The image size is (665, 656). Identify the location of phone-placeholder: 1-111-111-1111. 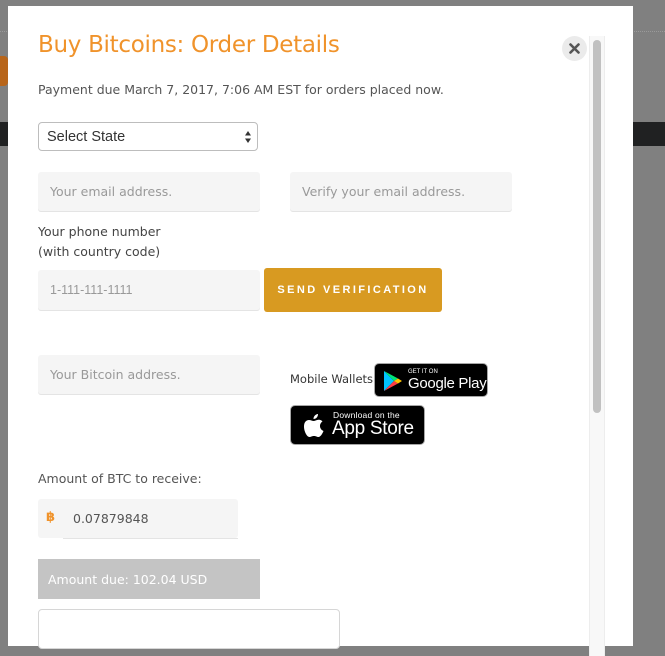
(91, 290).